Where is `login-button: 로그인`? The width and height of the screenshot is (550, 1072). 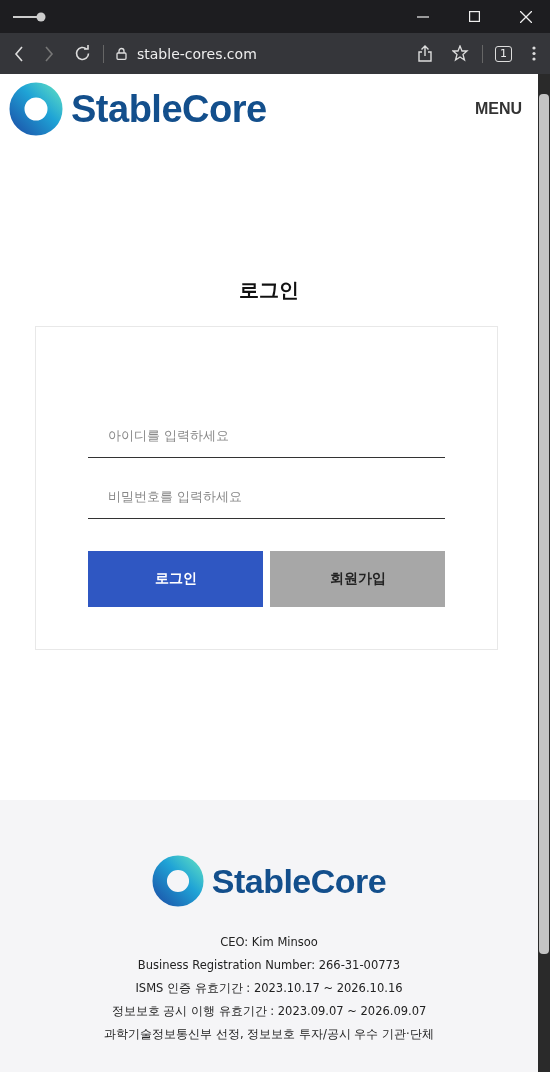 login-button: 로그인 is located at coordinates (175, 579).